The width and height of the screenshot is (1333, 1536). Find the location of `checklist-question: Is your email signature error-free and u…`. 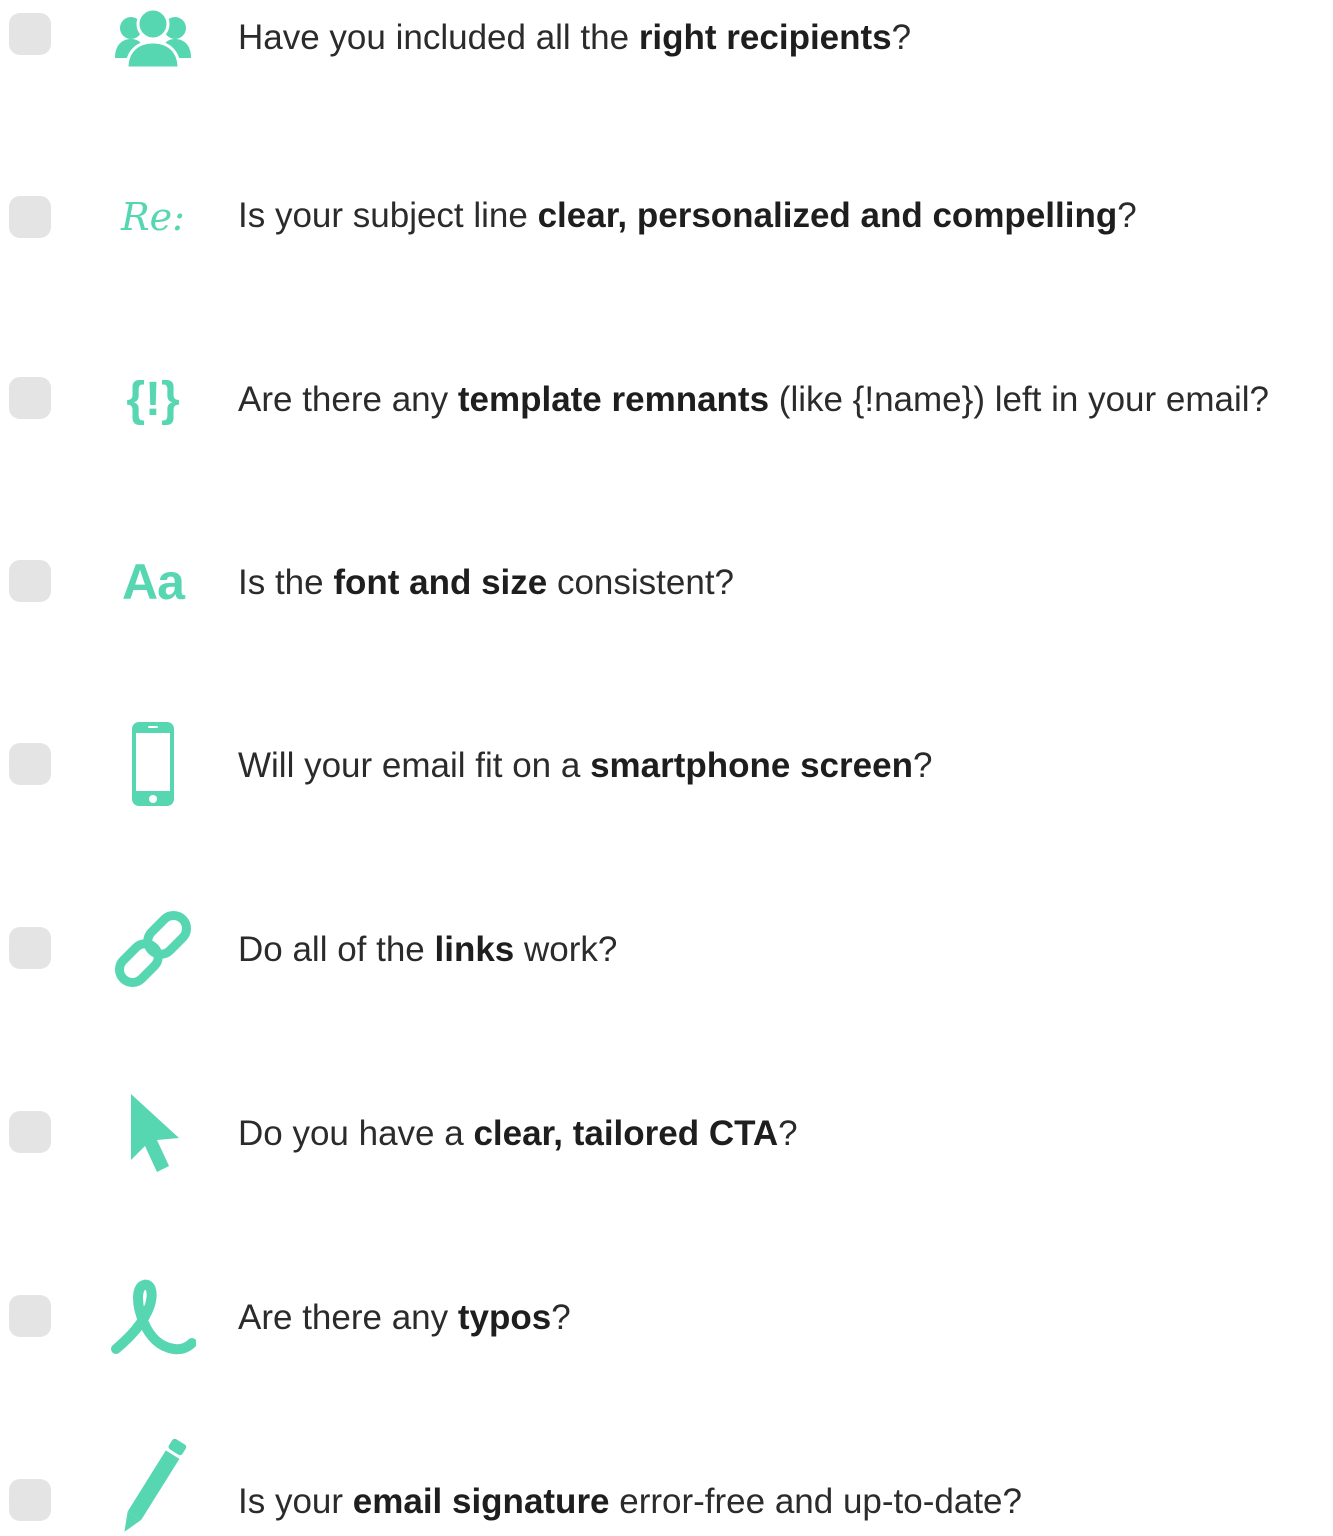

checklist-question: Is your email signature error-free and u… is located at coordinates (630, 1501).